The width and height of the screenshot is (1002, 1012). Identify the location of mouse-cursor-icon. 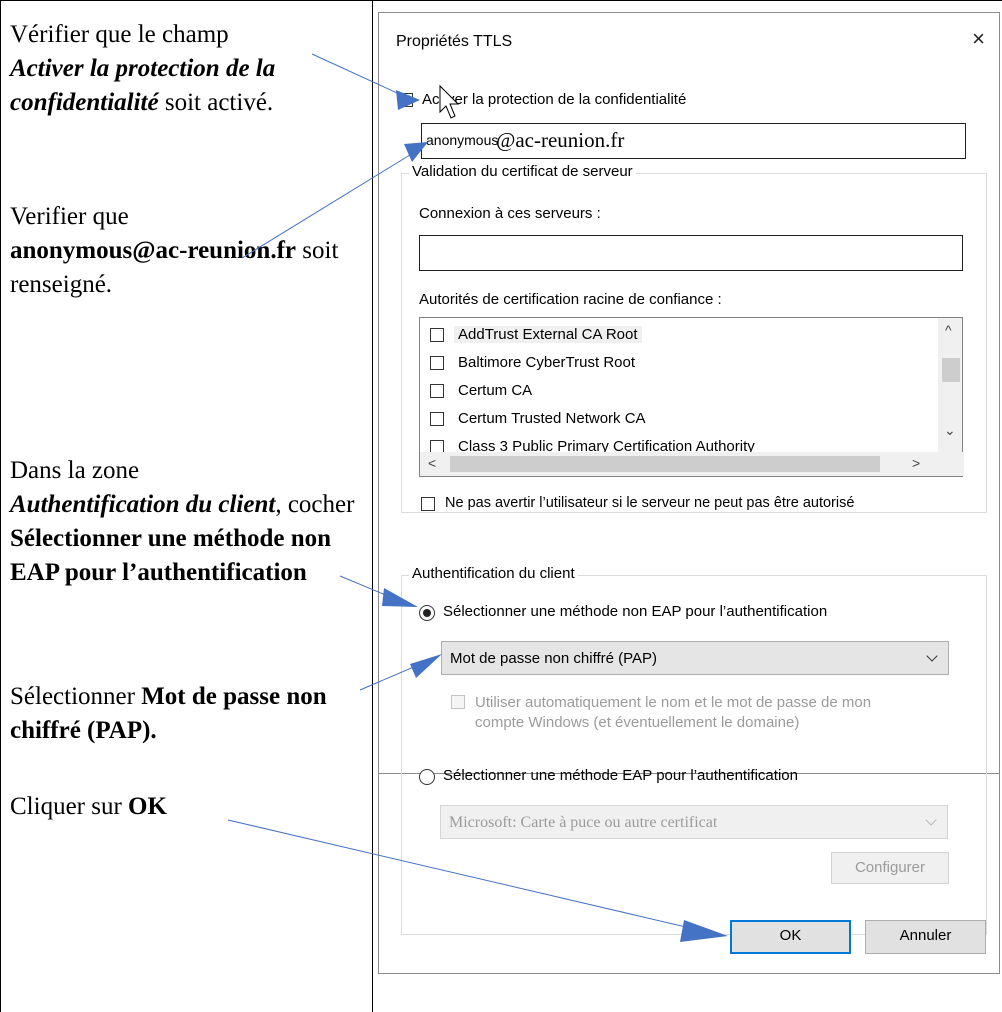
(449, 101).